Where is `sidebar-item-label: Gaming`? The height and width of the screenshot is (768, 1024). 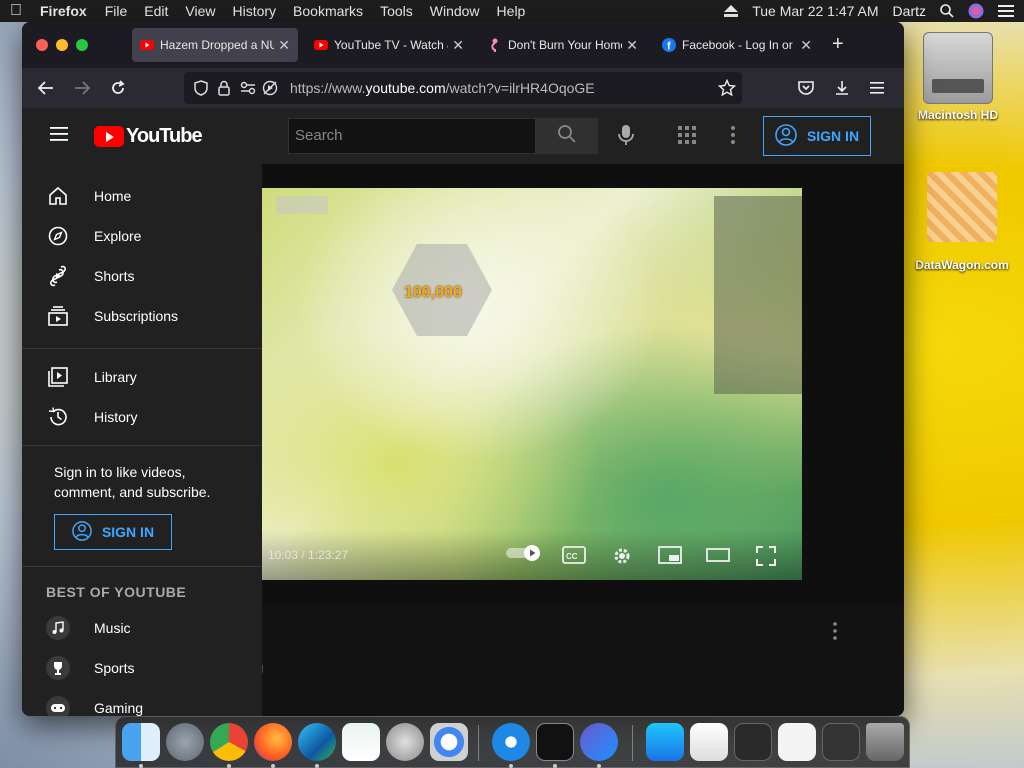 sidebar-item-label: Gaming is located at coordinates (119, 708).